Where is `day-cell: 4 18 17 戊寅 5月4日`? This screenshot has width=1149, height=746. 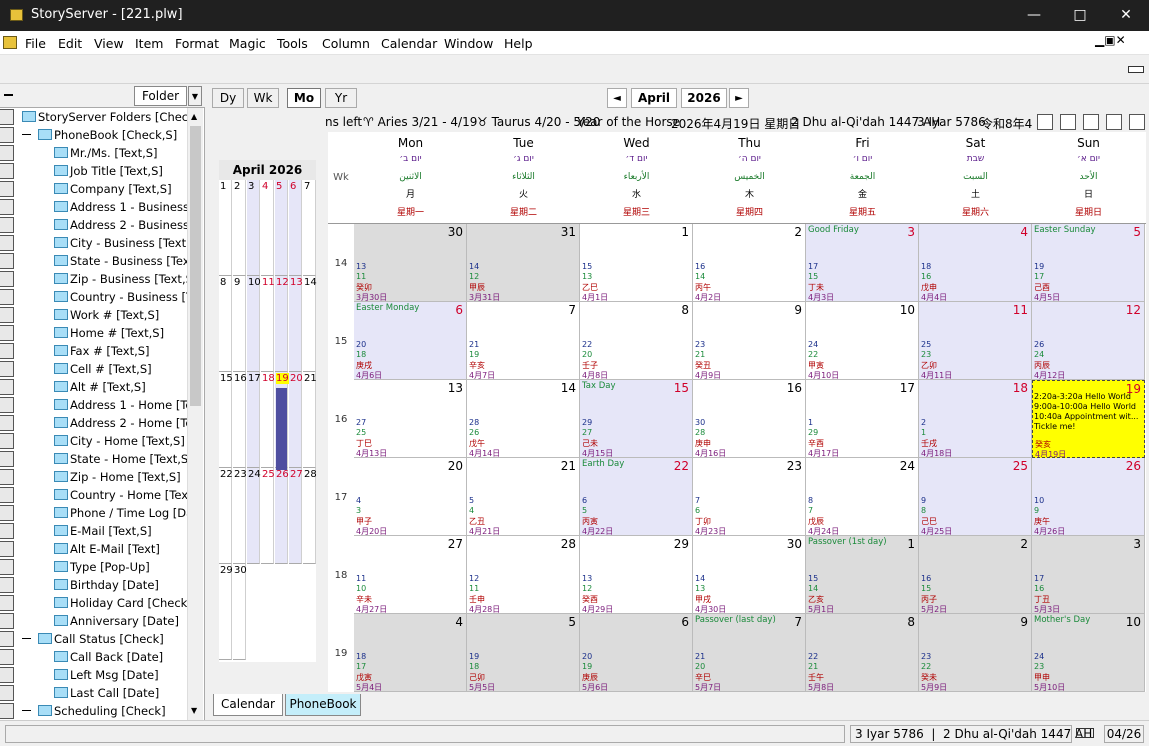 day-cell: 4 18 17 戊寅 5月4日 is located at coordinates (410, 653).